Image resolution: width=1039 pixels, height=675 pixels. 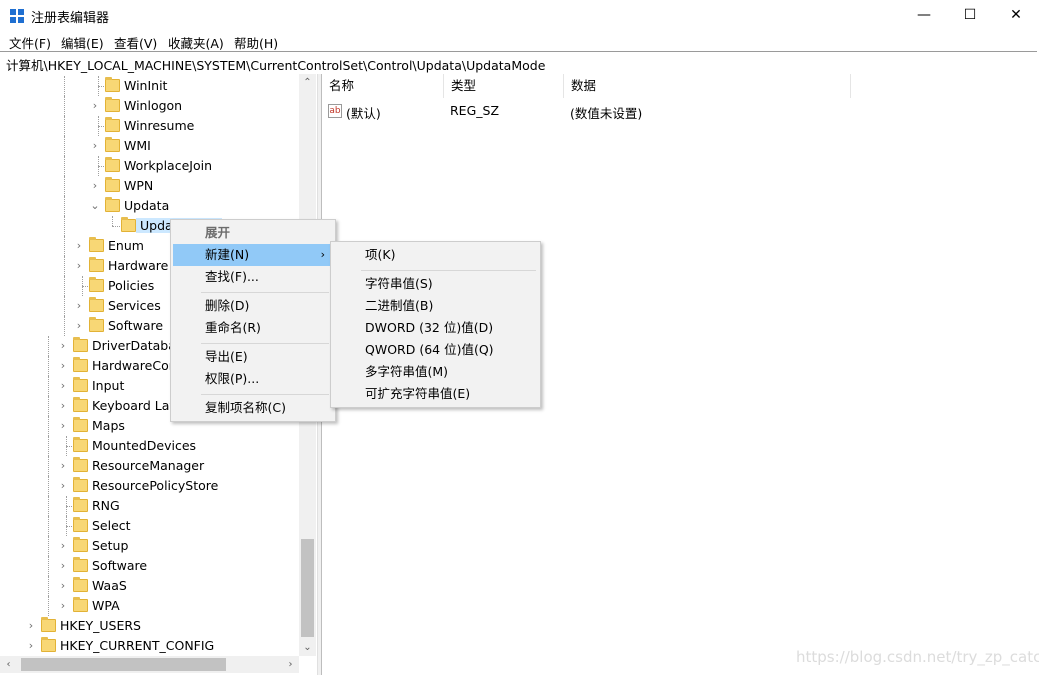 I want to click on tree-item-workplacejoin: WorkplaceJoin, so click(x=149, y=166).